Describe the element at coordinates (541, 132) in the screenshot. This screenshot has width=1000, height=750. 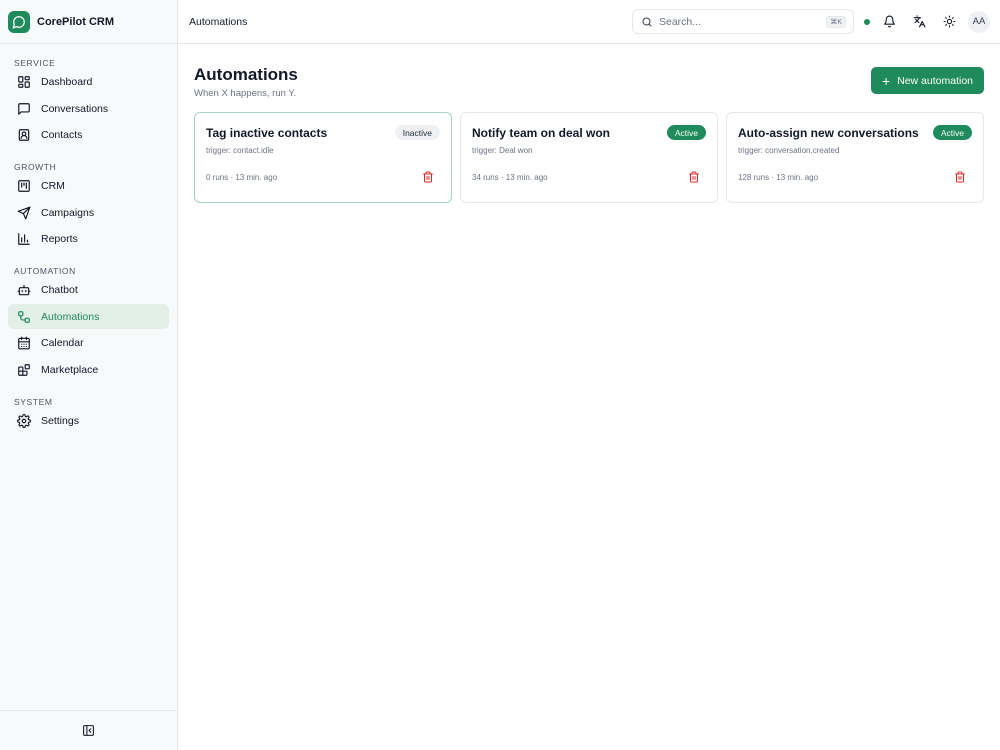
I see `automation-title: Notify team on deal won` at that location.